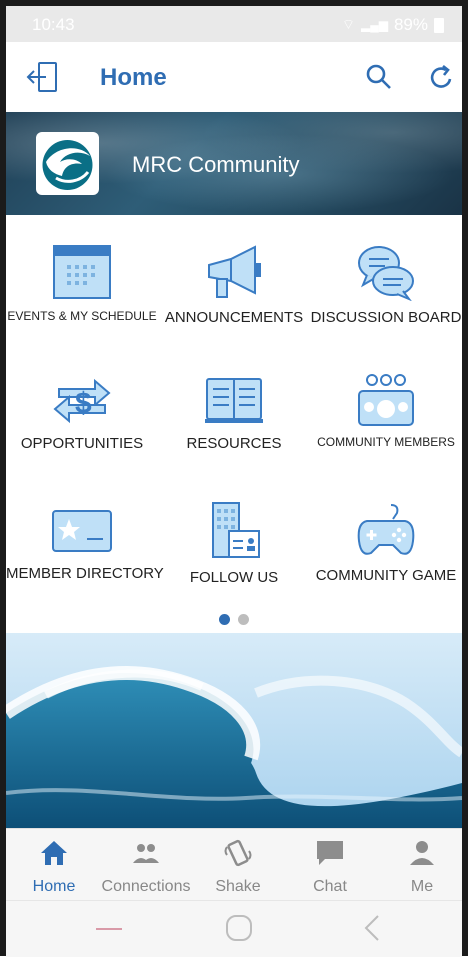 This screenshot has height=957, width=468. I want to click on community-logo, so click(67, 163).